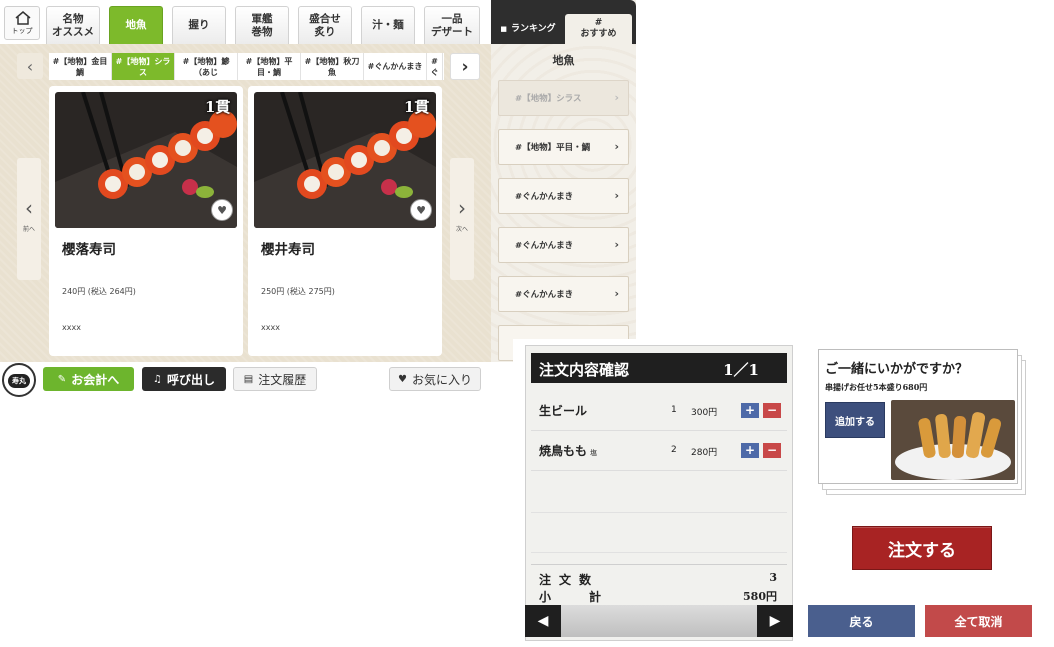 Image resolution: width=1054 pixels, height=647 pixels. What do you see at coordinates (73, 25) in the screenshot?
I see `tab-meibutsu: 名物 オススメ` at bounding box center [73, 25].